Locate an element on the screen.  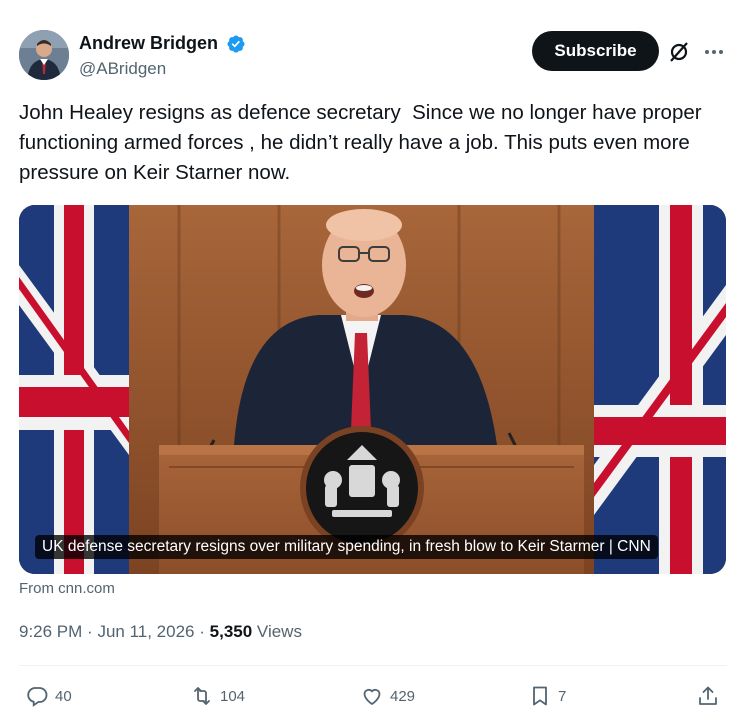
tweet-meta: 9:26 PM · Jun 11, 2026 · 5,350 Views is located at coordinates (160, 632).